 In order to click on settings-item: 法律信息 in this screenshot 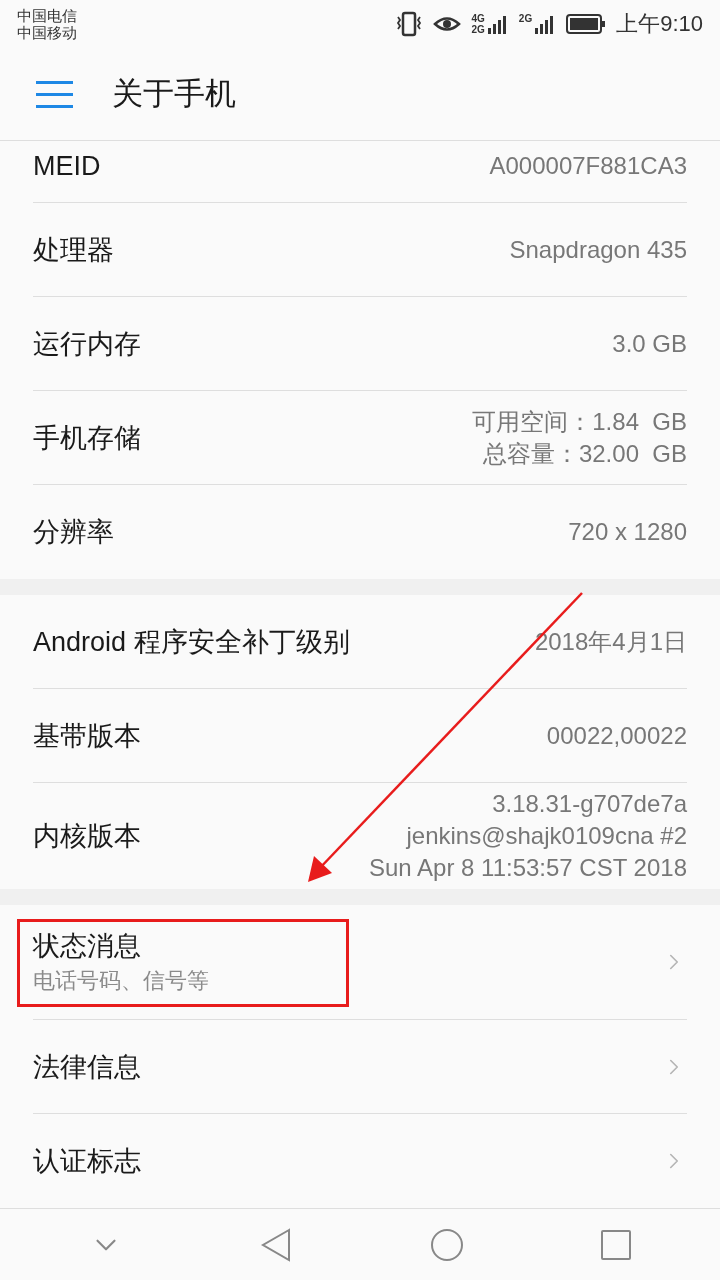, I will do `click(360, 1067)`.